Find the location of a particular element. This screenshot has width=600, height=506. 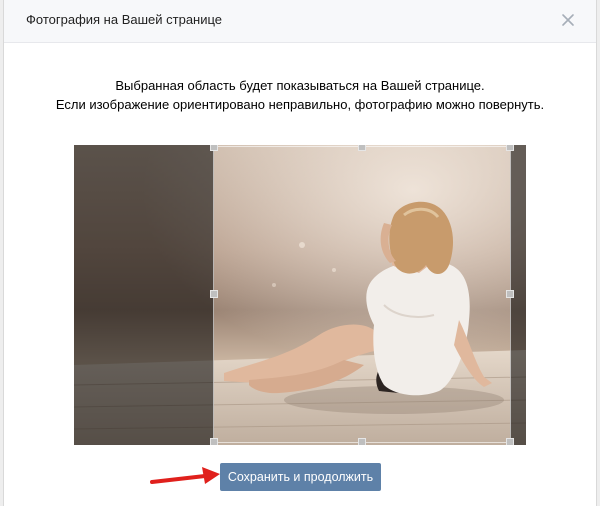

crop-handle-top is located at coordinates (362, 148).